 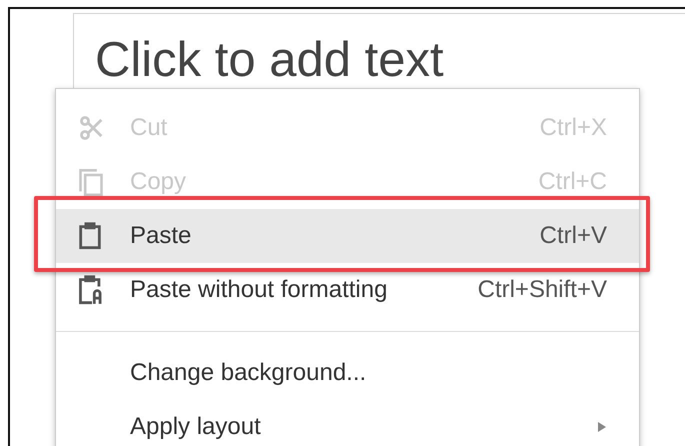 I want to click on menu-item: Apply layout, so click(x=347, y=423).